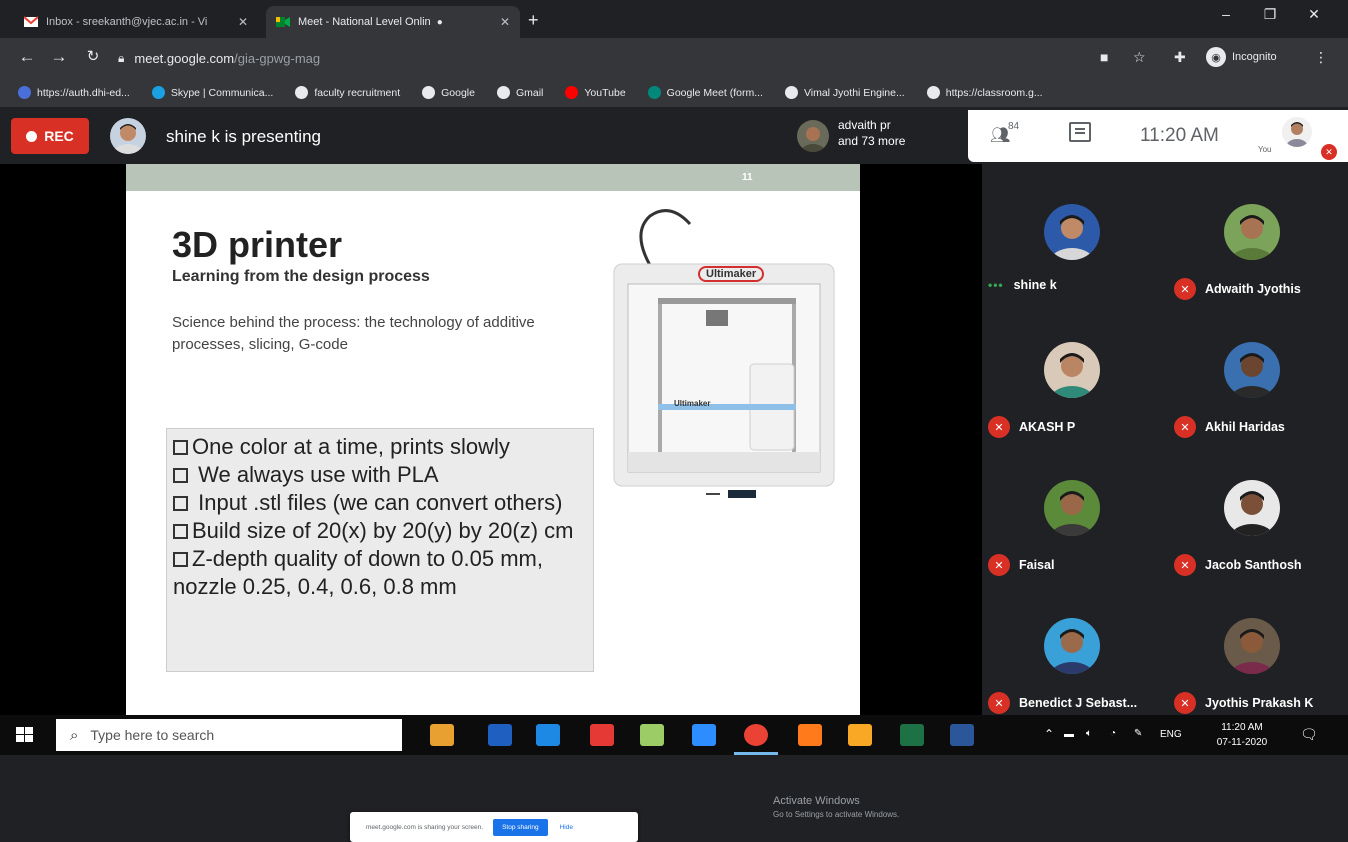  I want to click on camera-icon: ■, so click(1104, 57).